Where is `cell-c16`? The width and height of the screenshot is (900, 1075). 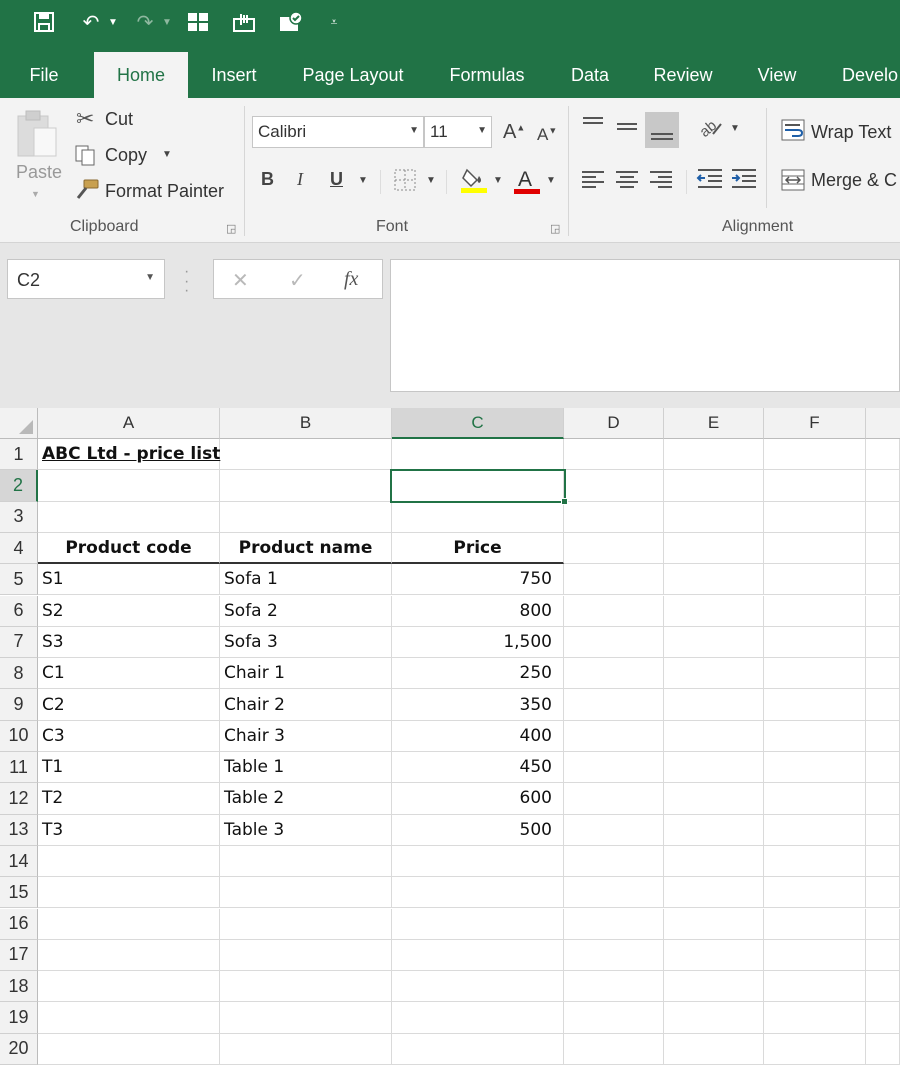
cell-c16 is located at coordinates (478, 924).